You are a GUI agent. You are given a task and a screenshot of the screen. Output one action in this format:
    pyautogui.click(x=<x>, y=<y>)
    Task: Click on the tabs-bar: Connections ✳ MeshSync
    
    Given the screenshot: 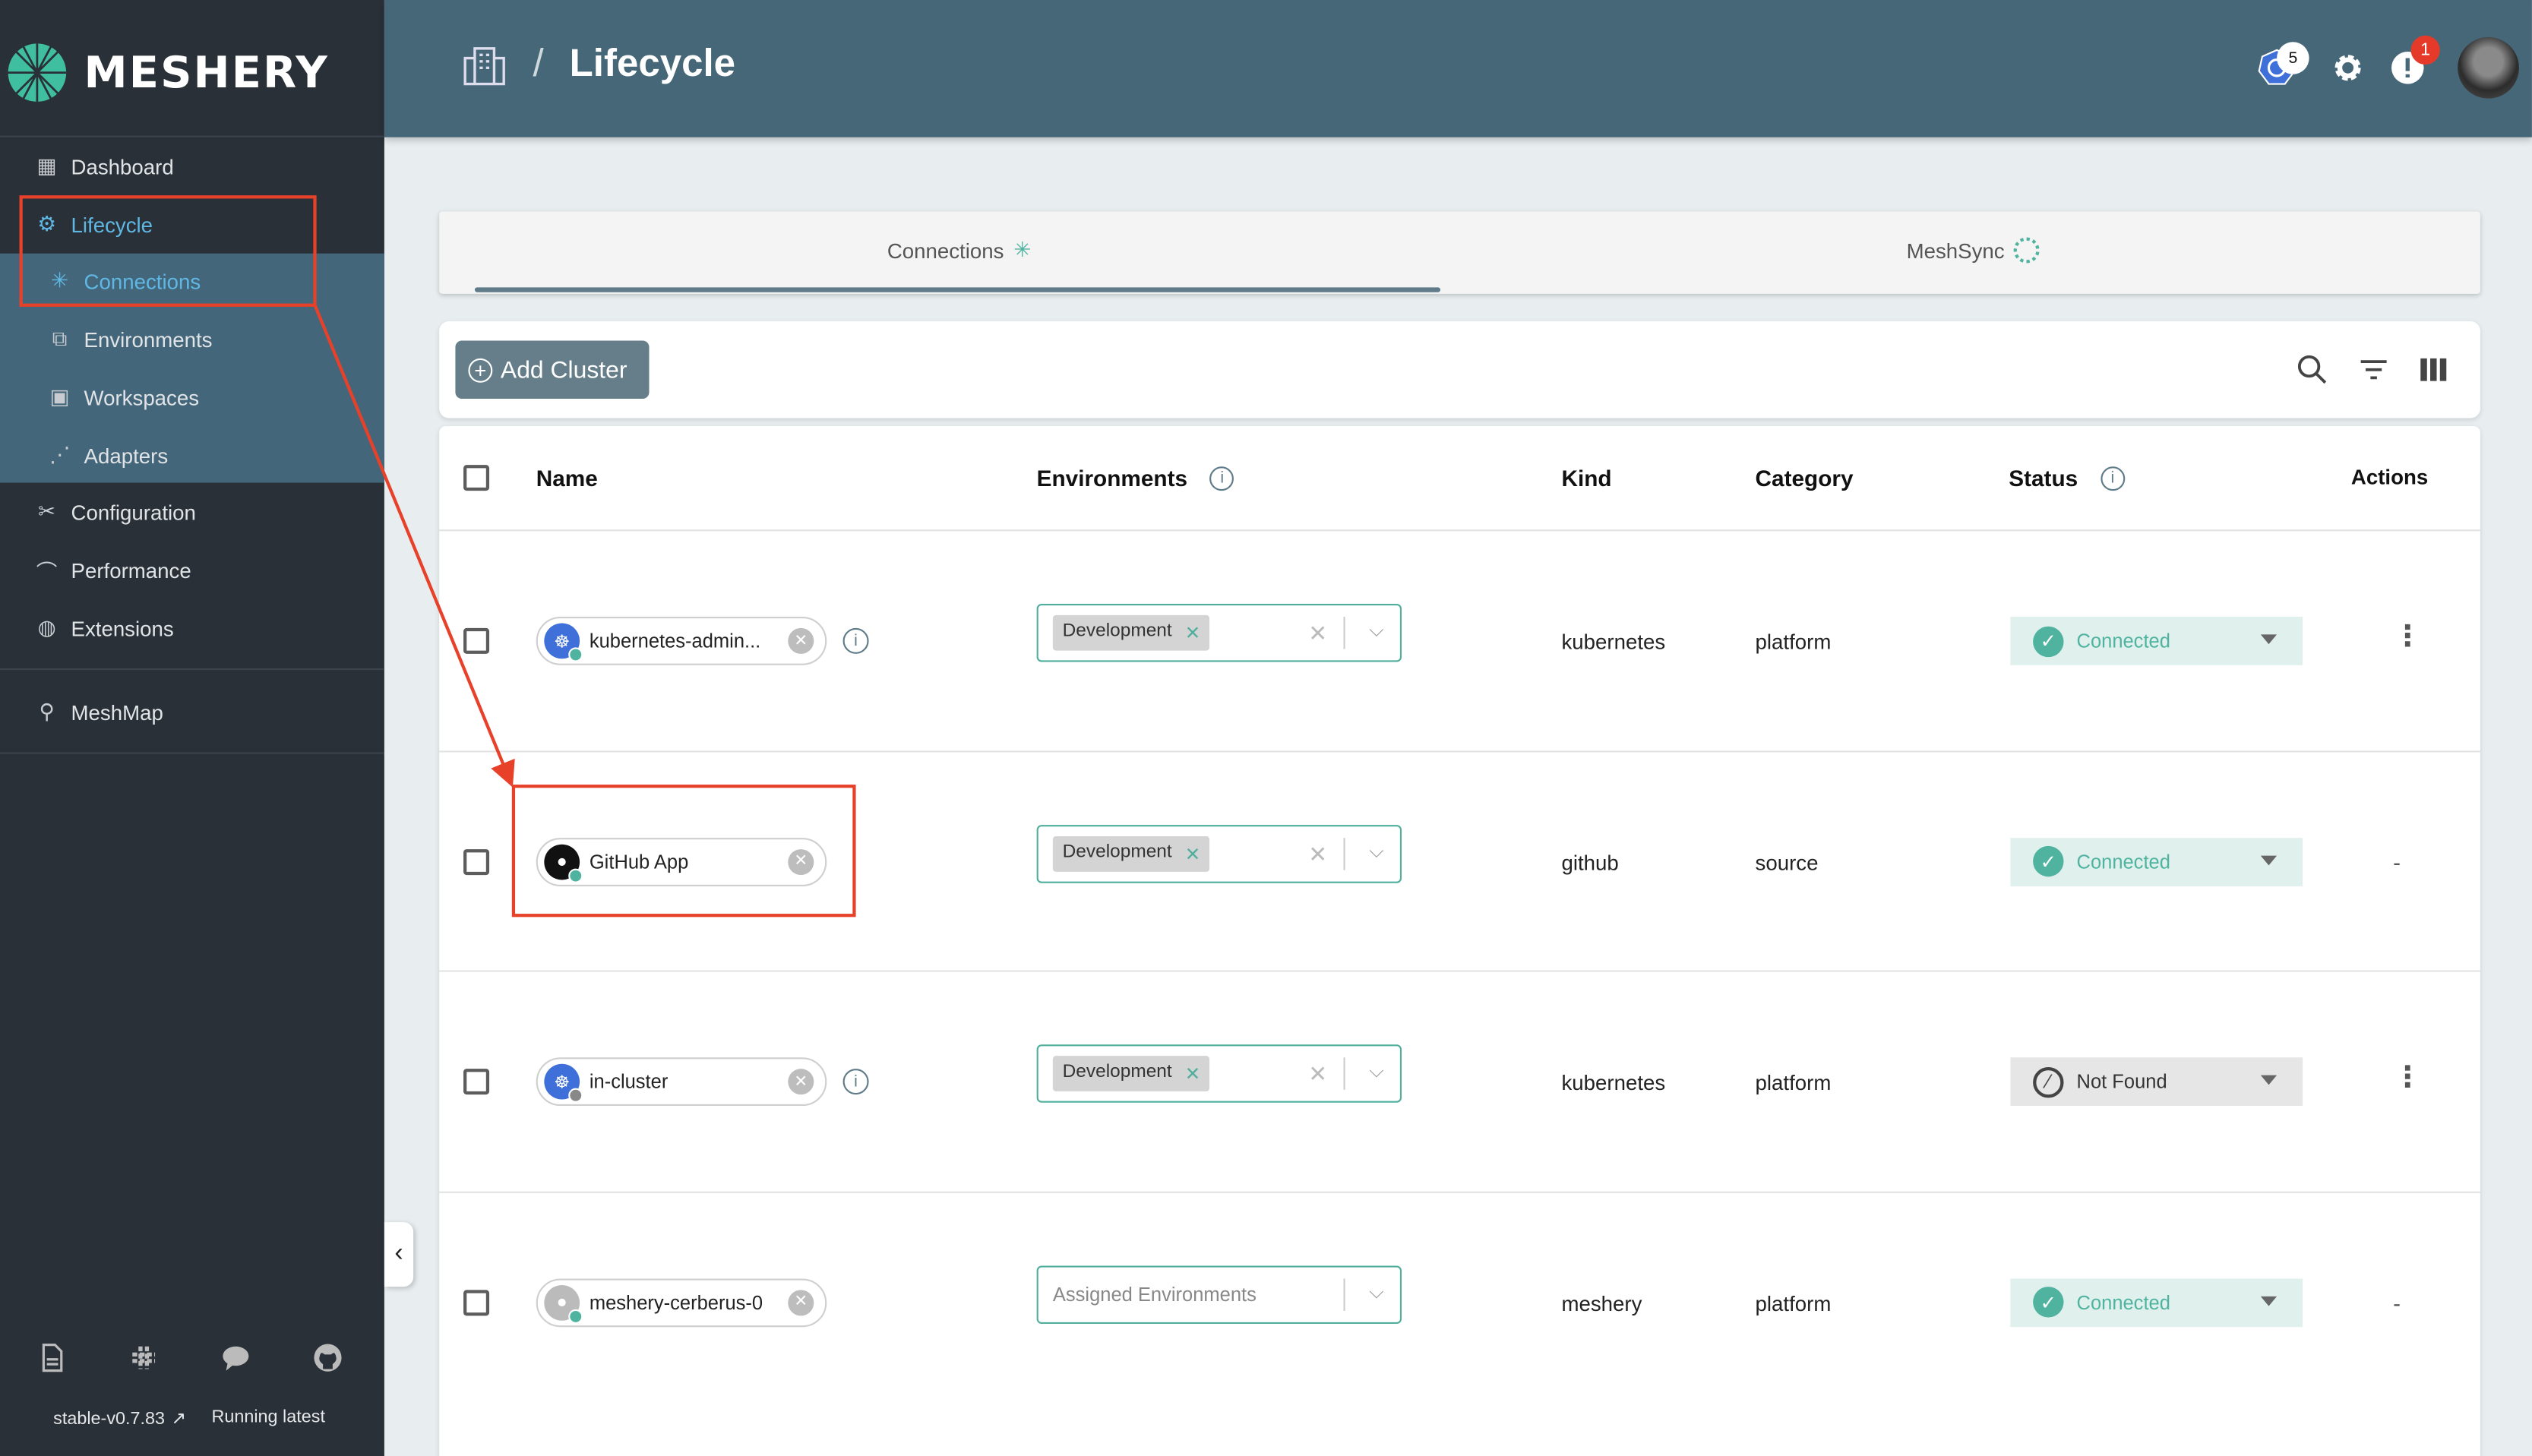 What is the action you would take?
    pyautogui.click(x=1459, y=252)
    